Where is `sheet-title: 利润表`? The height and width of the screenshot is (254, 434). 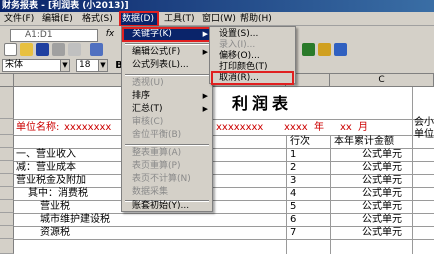 sheet-title: 利润表 is located at coordinates (262, 103).